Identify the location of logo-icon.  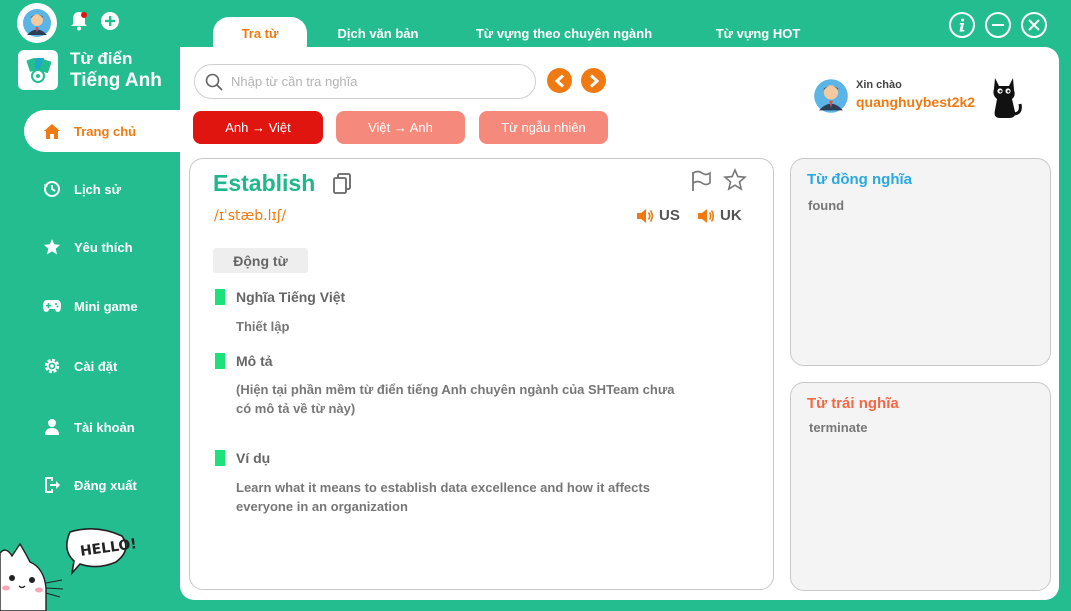
(39, 70).